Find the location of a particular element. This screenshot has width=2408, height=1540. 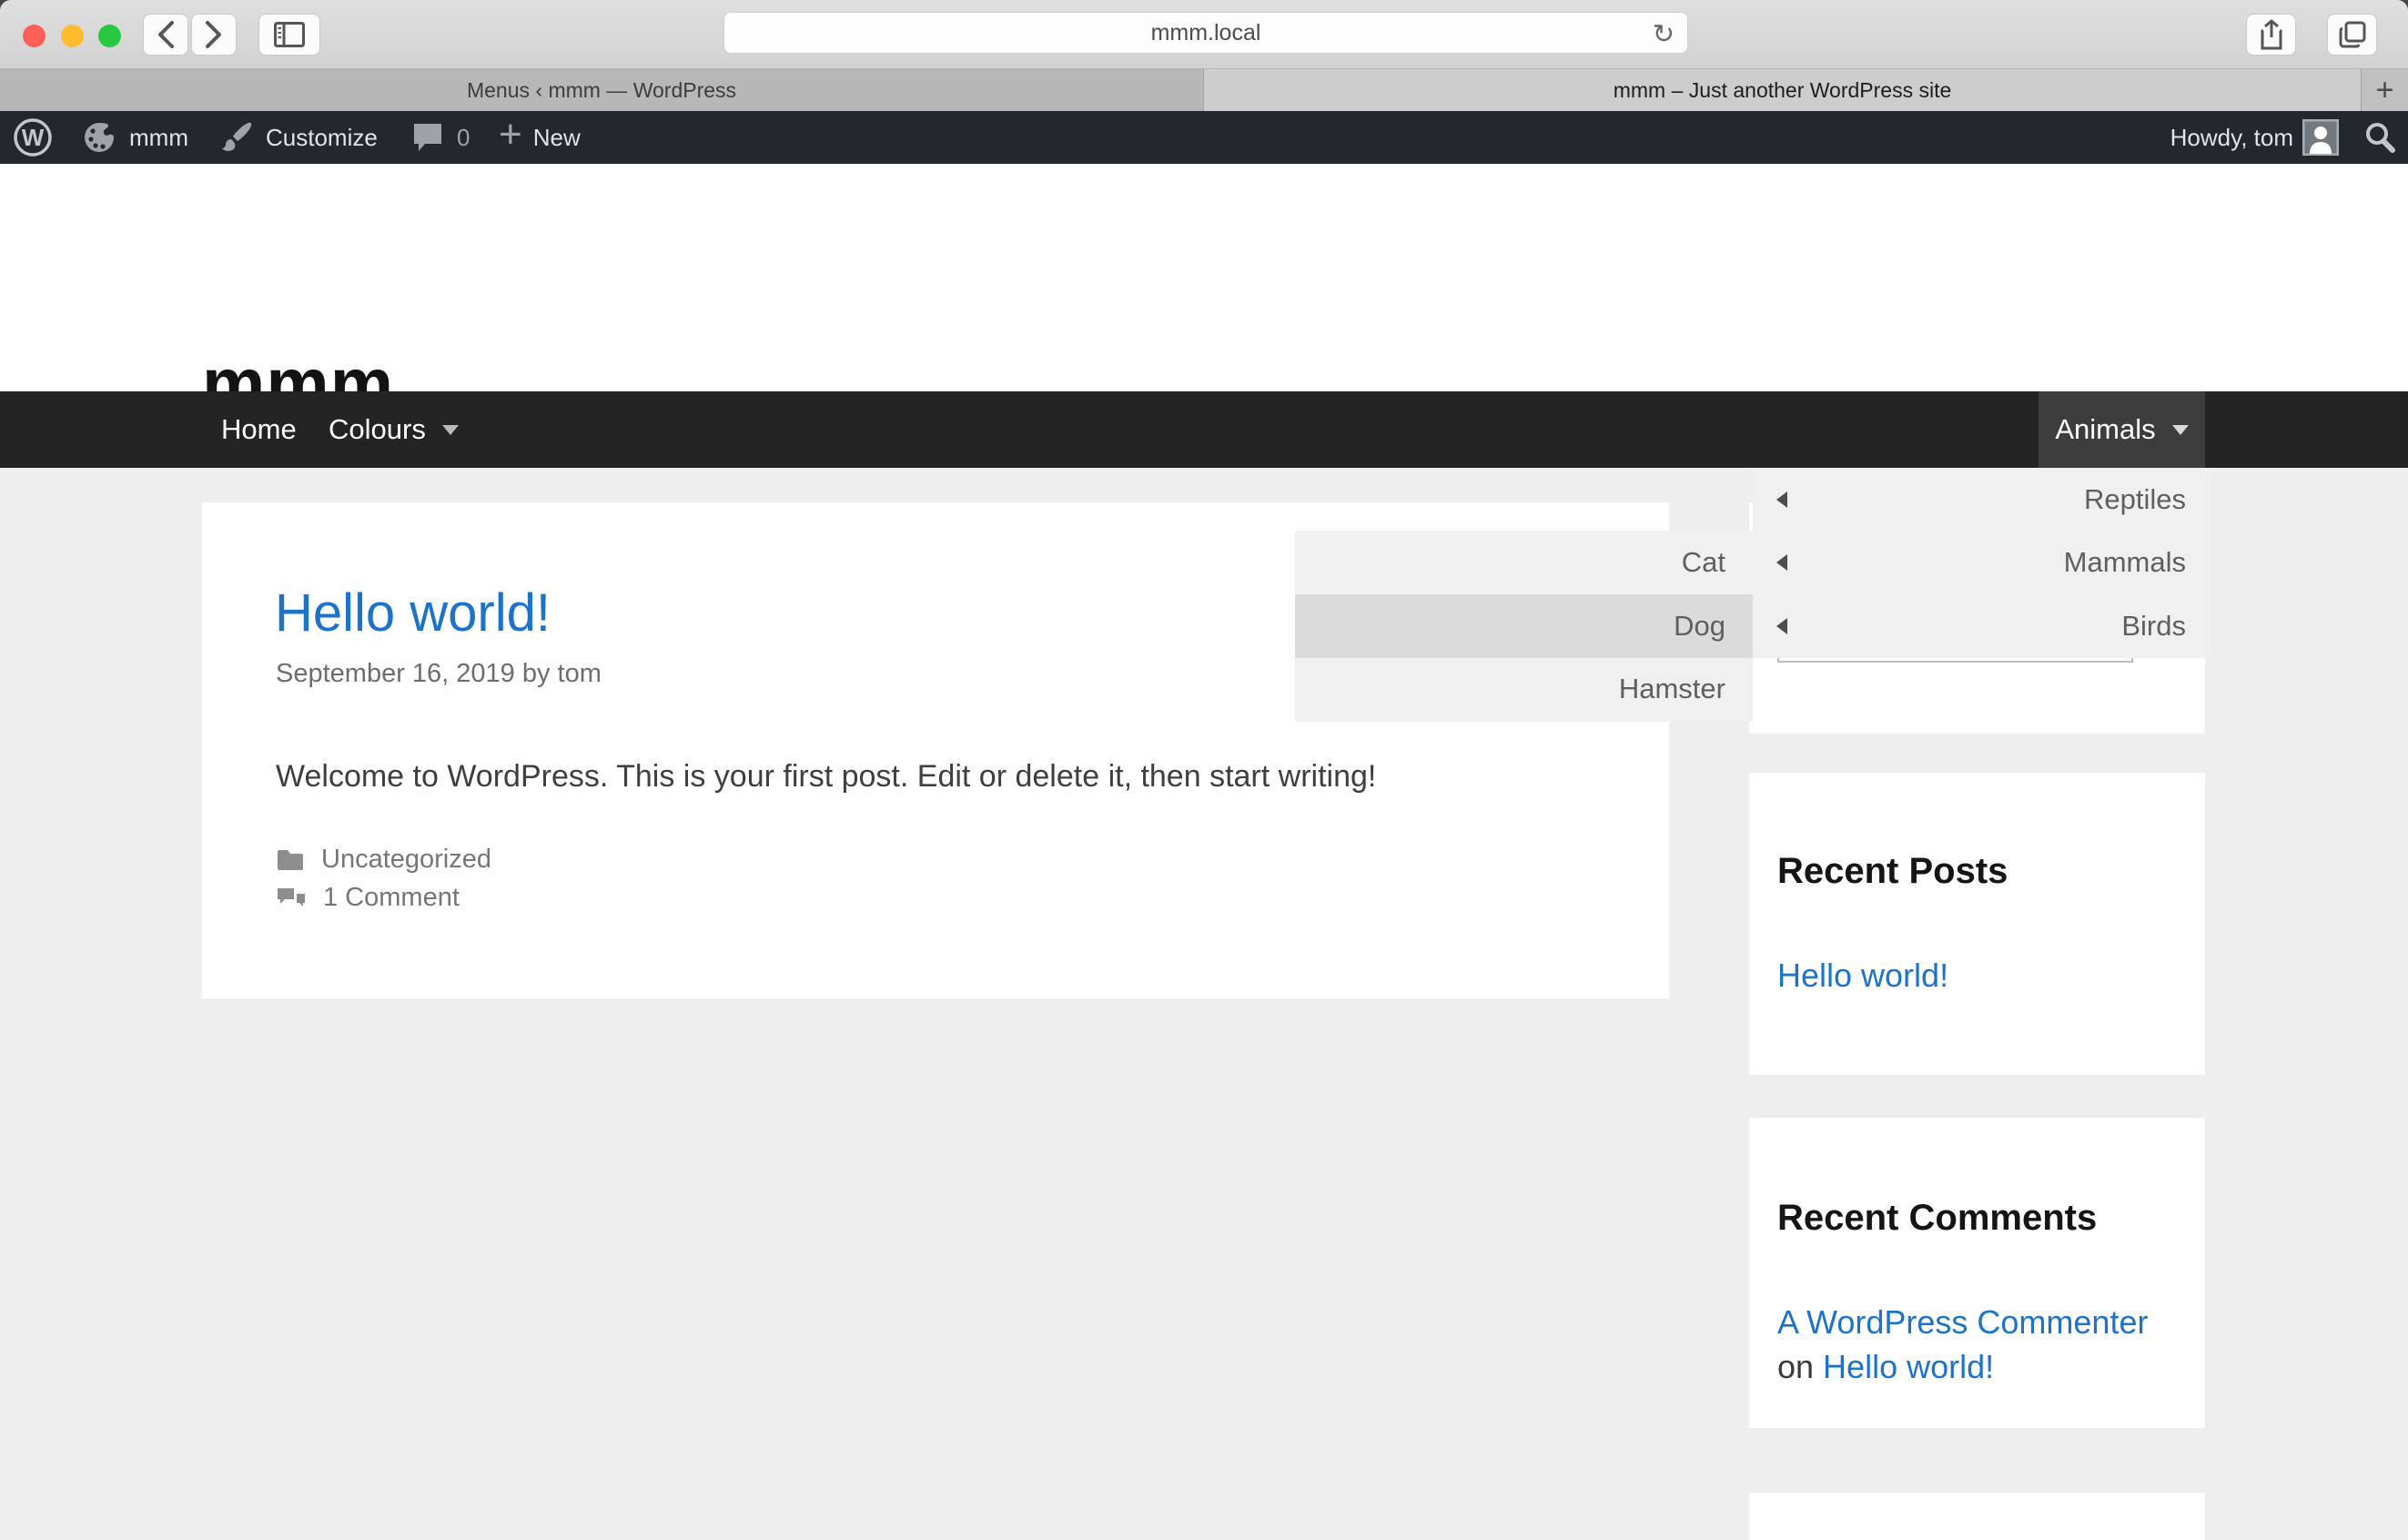

forward-button is located at coordinates (214, 35).